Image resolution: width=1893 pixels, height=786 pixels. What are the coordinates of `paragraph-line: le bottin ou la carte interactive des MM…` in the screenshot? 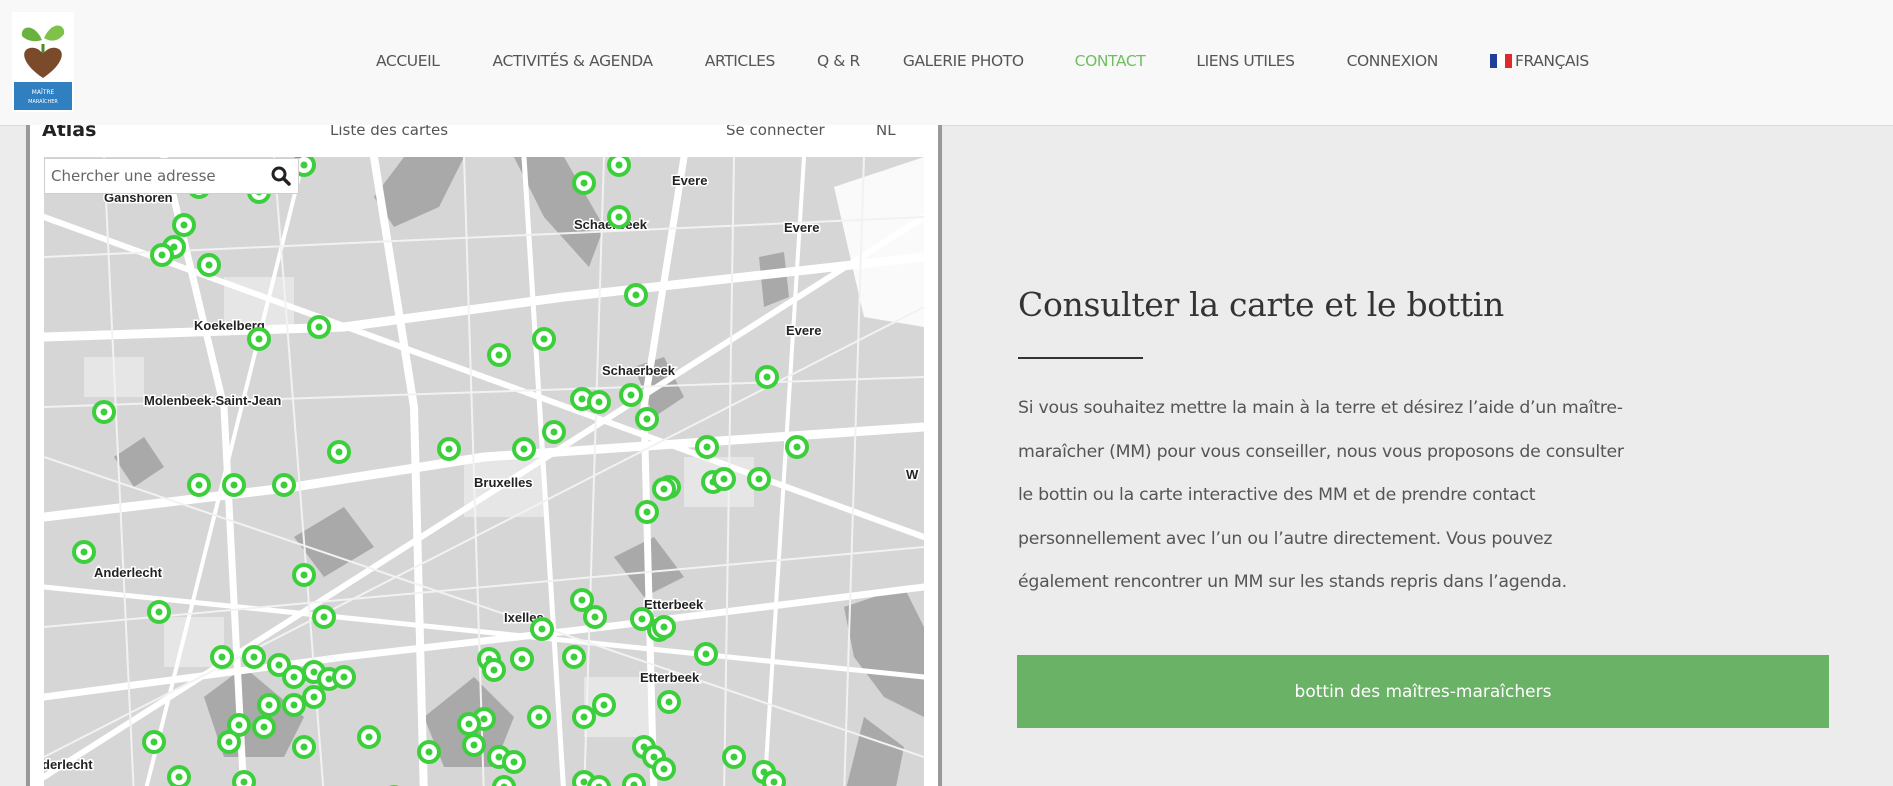 It's located at (1277, 495).